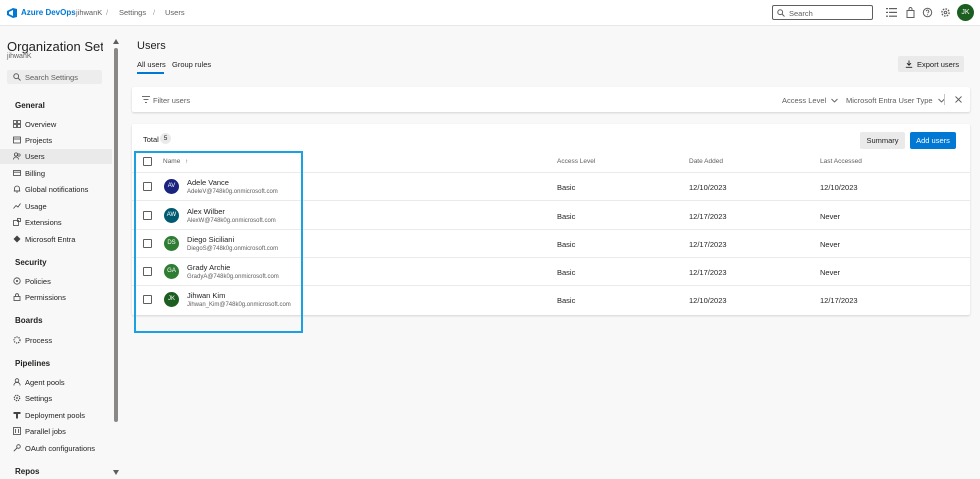 This screenshot has width=980, height=479. I want to click on download-icon, so click(909, 64).